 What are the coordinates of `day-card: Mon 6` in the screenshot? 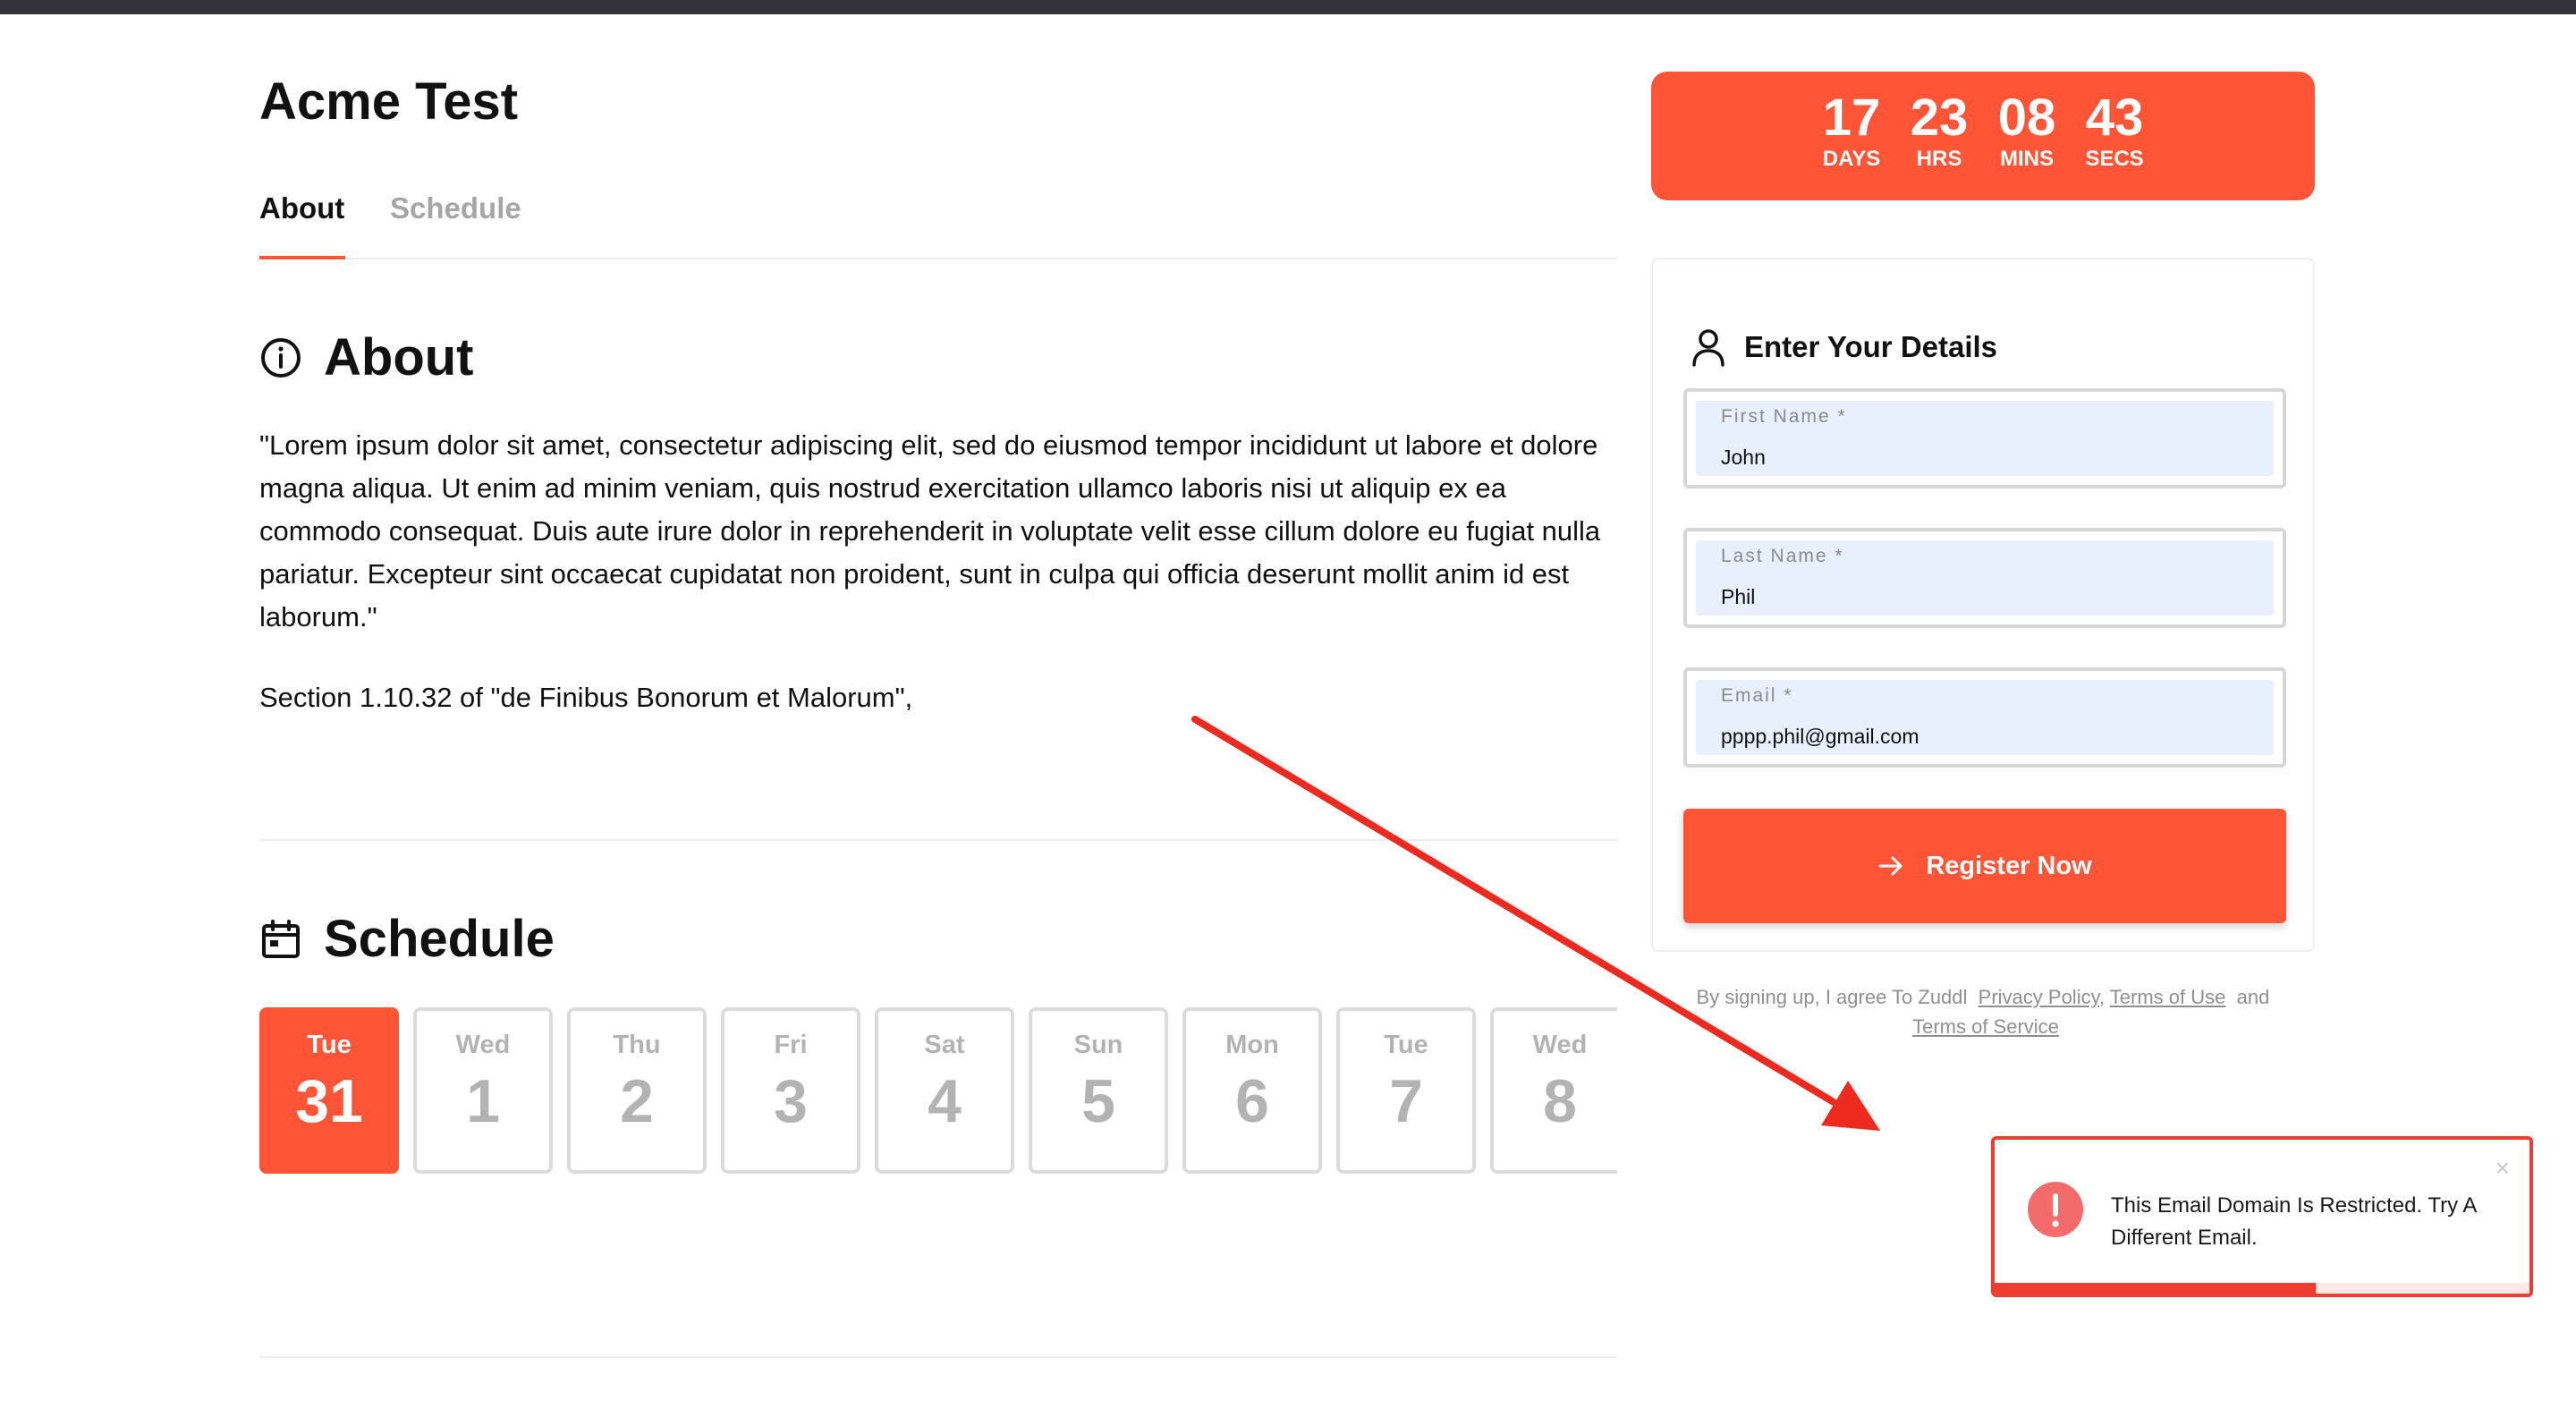 It's located at (1252, 1091).